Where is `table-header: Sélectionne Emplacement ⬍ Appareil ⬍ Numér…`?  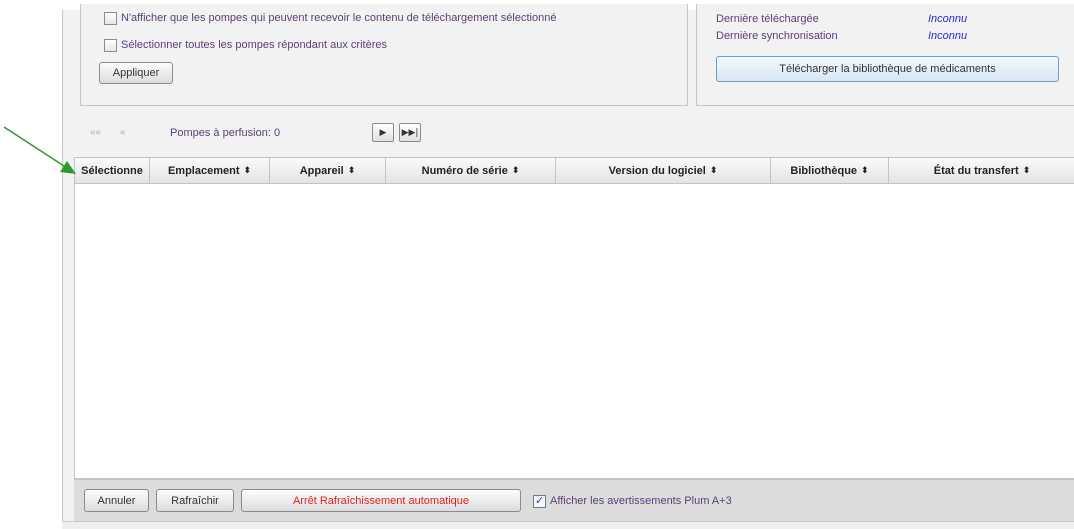 table-header: Sélectionne Emplacement ⬍ Appareil ⬍ Numér… is located at coordinates (574, 171).